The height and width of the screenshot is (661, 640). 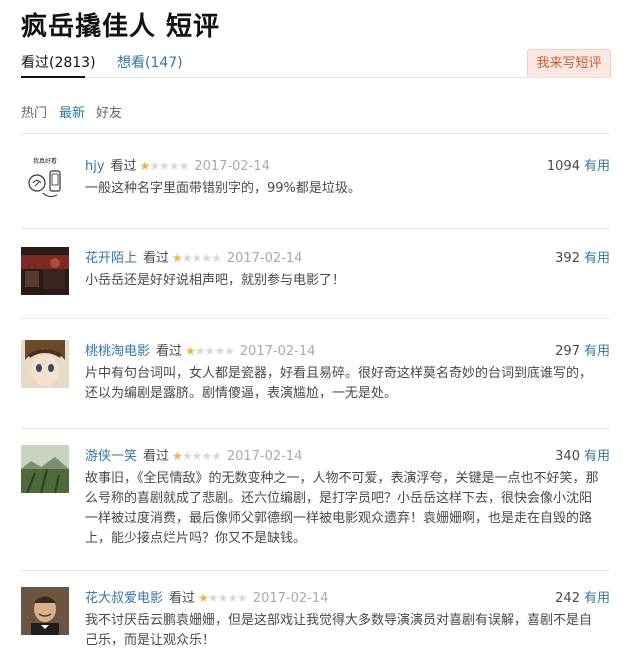 What do you see at coordinates (582, 454) in the screenshot?
I see `vote-counter: 340 有用` at bounding box center [582, 454].